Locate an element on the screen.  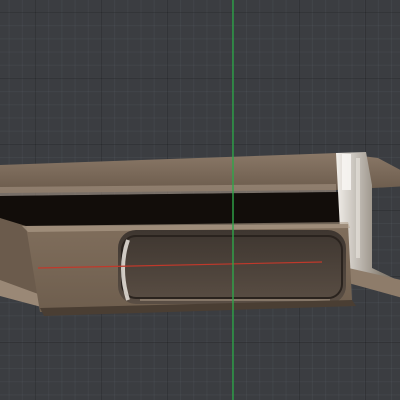
right-bend-highlight is located at coordinates (346, 172).